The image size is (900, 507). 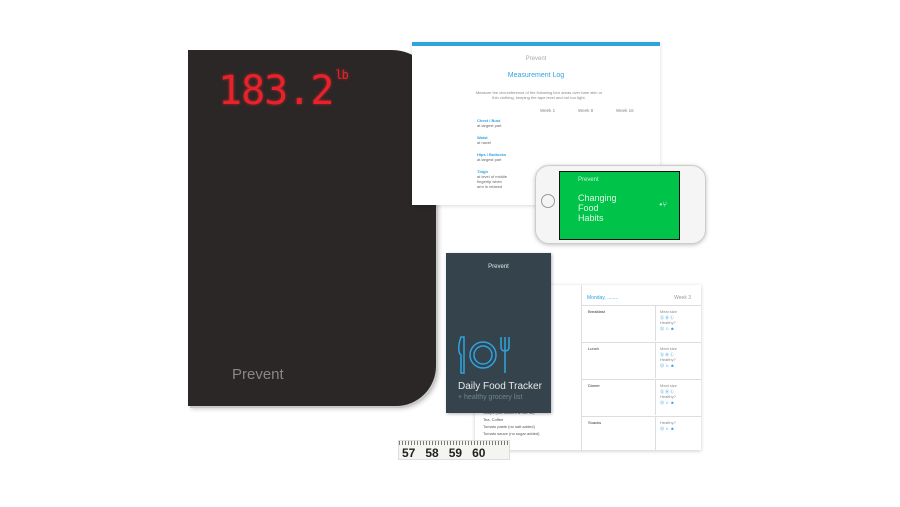 I want to click on screen-headline: Changing Food Habits, so click(x=597, y=208).